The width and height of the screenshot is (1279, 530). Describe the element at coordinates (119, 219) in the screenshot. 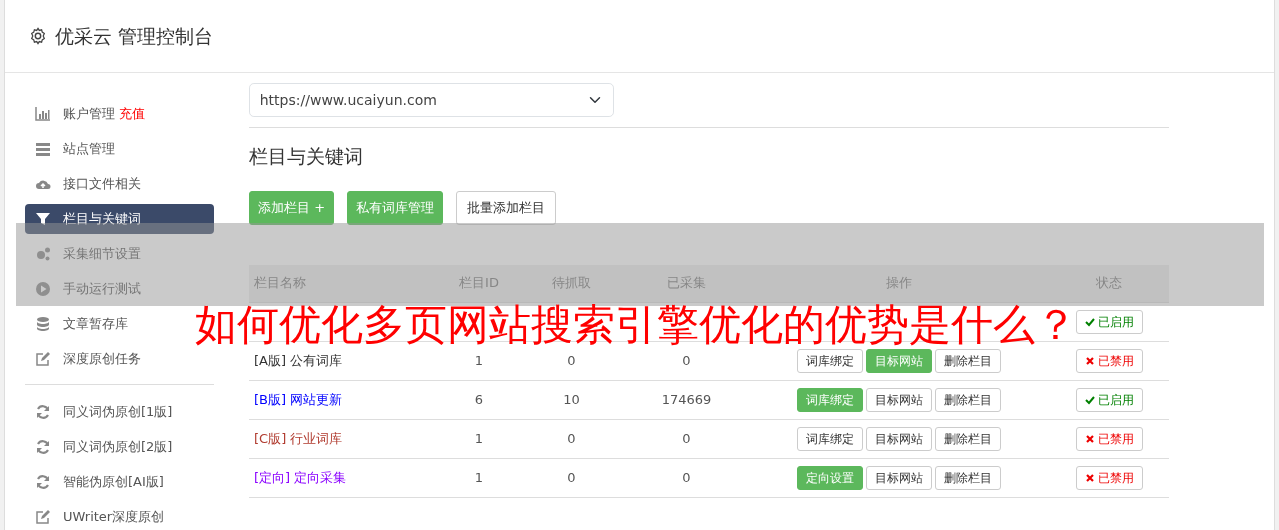

I see `sidebar-item: 栏目与关键词` at that location.